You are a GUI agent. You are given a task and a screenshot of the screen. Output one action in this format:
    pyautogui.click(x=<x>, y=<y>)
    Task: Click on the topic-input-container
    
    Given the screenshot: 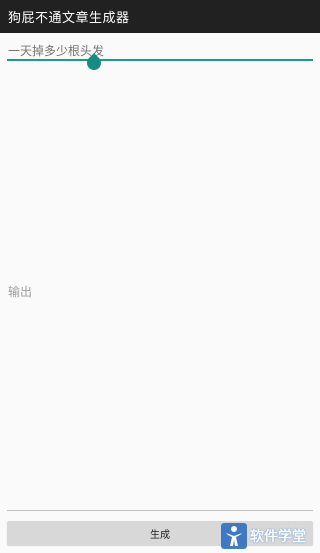 What is the action you would take?
    pyautogui.click(x=160, y=56)
    